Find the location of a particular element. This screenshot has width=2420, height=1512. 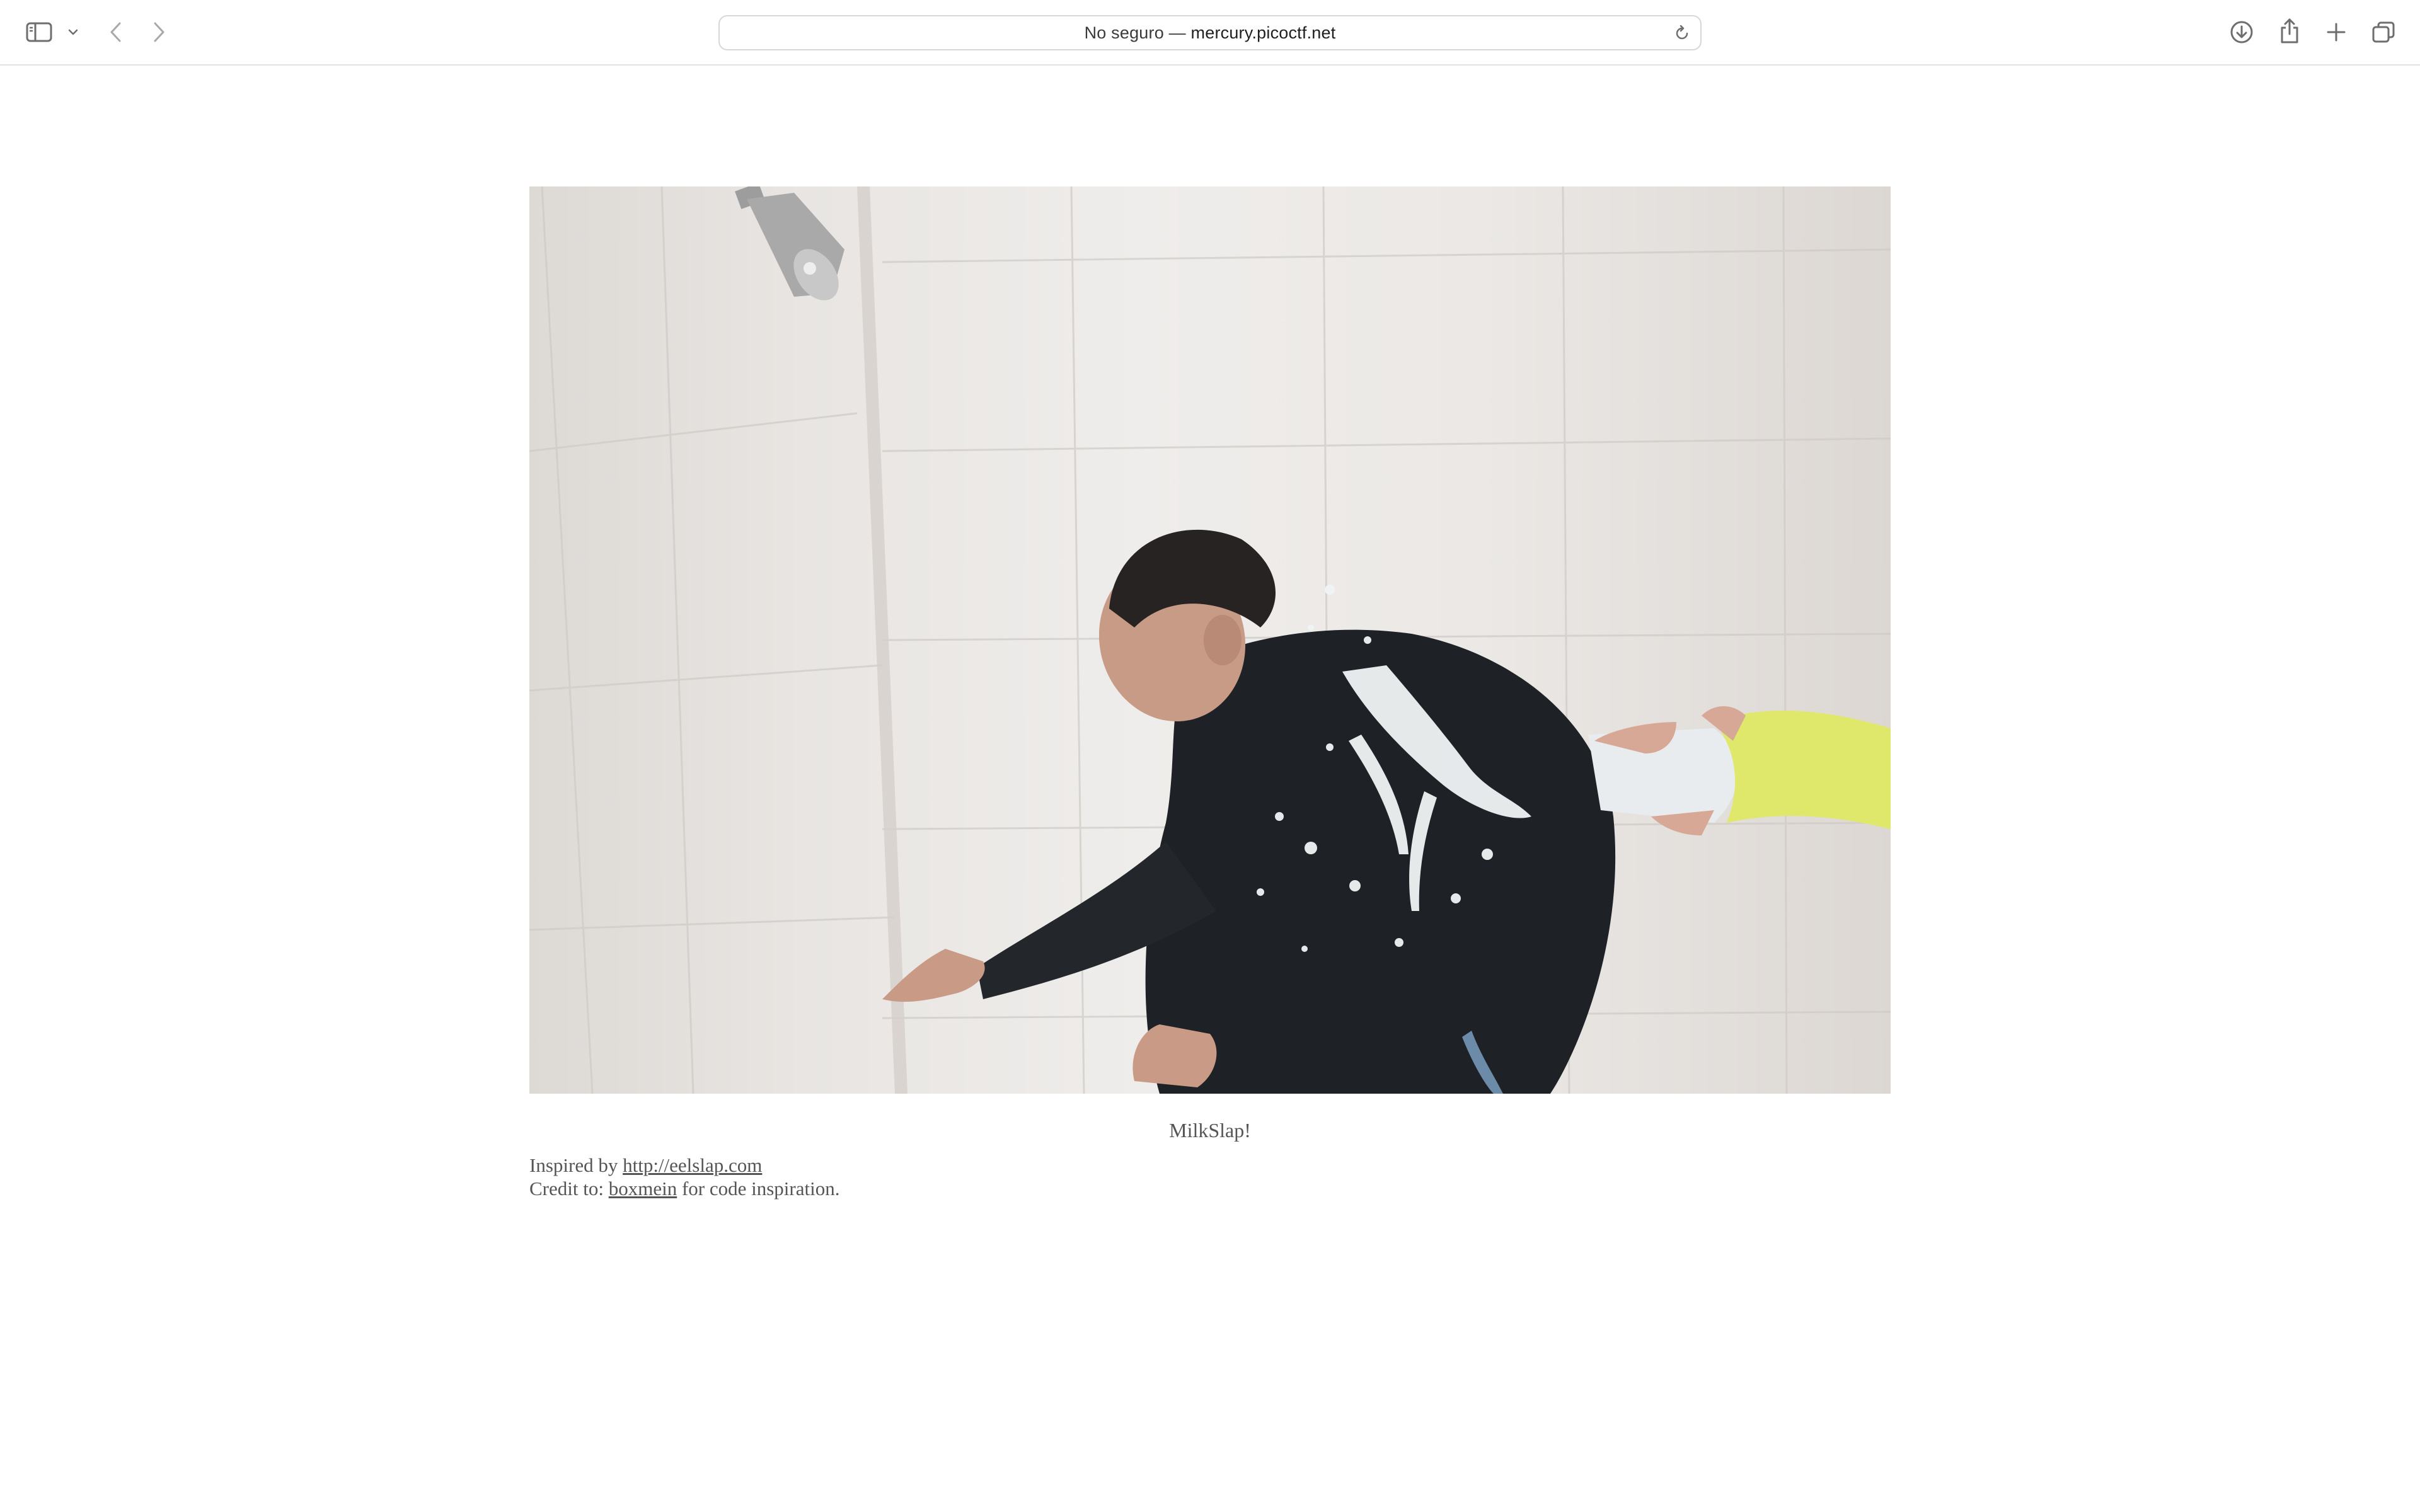

milk-cup-arm is located at coordinates (1740, 770).